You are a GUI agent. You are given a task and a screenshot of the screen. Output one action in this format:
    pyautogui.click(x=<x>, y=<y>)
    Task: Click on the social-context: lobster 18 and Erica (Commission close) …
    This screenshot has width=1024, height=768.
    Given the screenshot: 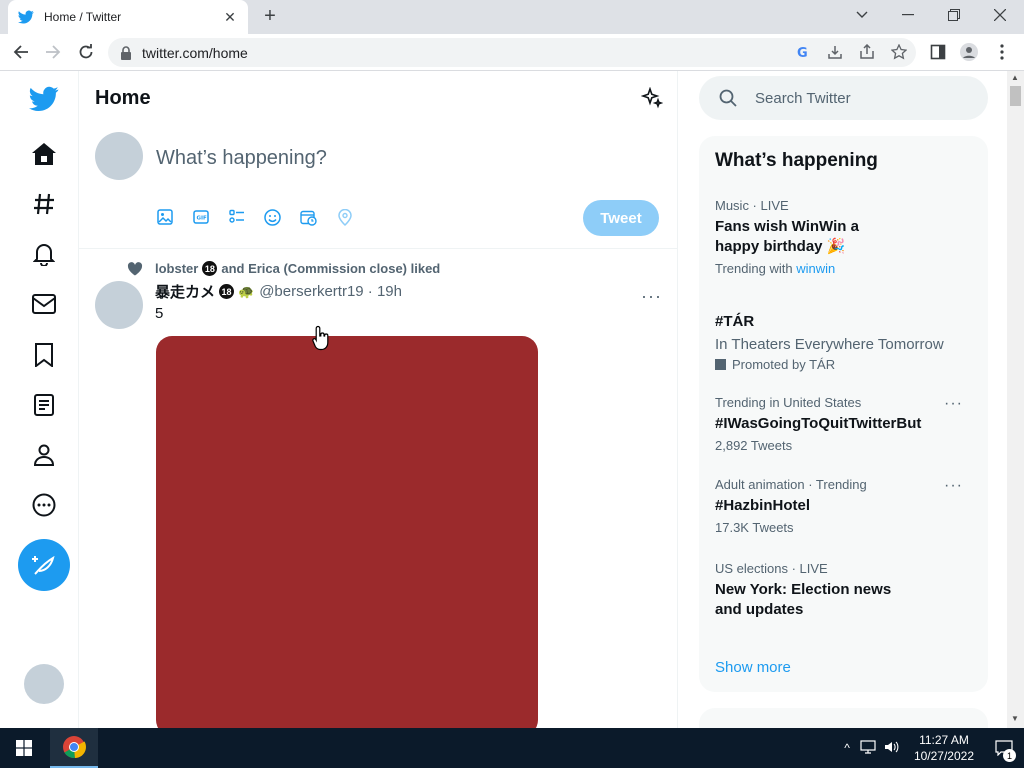 What is the action you would take?
    pyautogui.click(x=283, y=268)
    